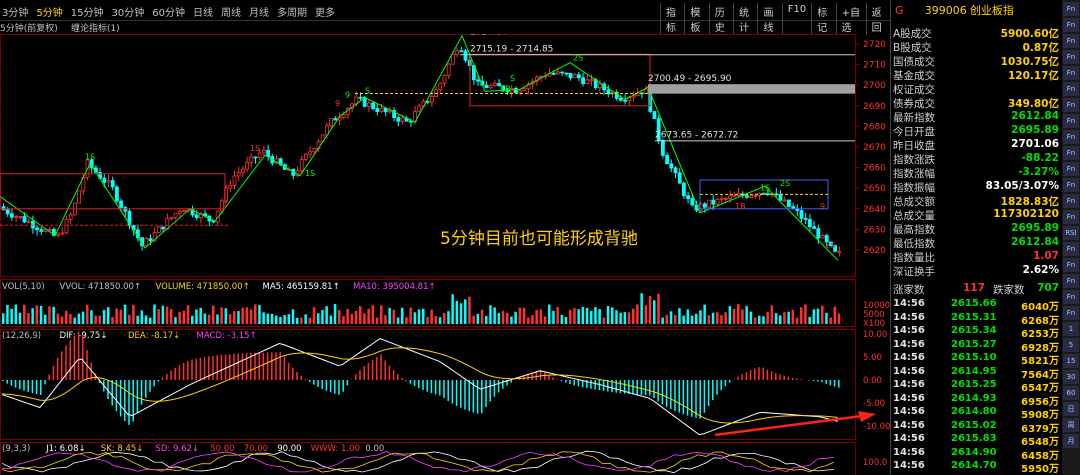 Image resolution: width=1080 pixels, height=475 pixels. Describe the element at coordinates (1071, 441) in the screenshot. I see `strip-button-27: 月` at that location.